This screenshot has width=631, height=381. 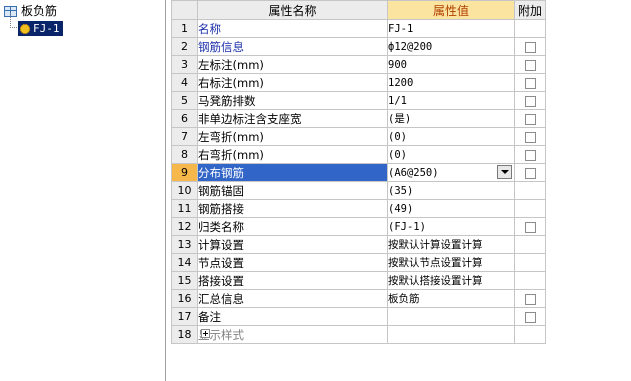 What do you see at coordinates (292, 208) in the screenshot?
I see `property-name: 钢筋搭接` at bounding box center [292, 208].